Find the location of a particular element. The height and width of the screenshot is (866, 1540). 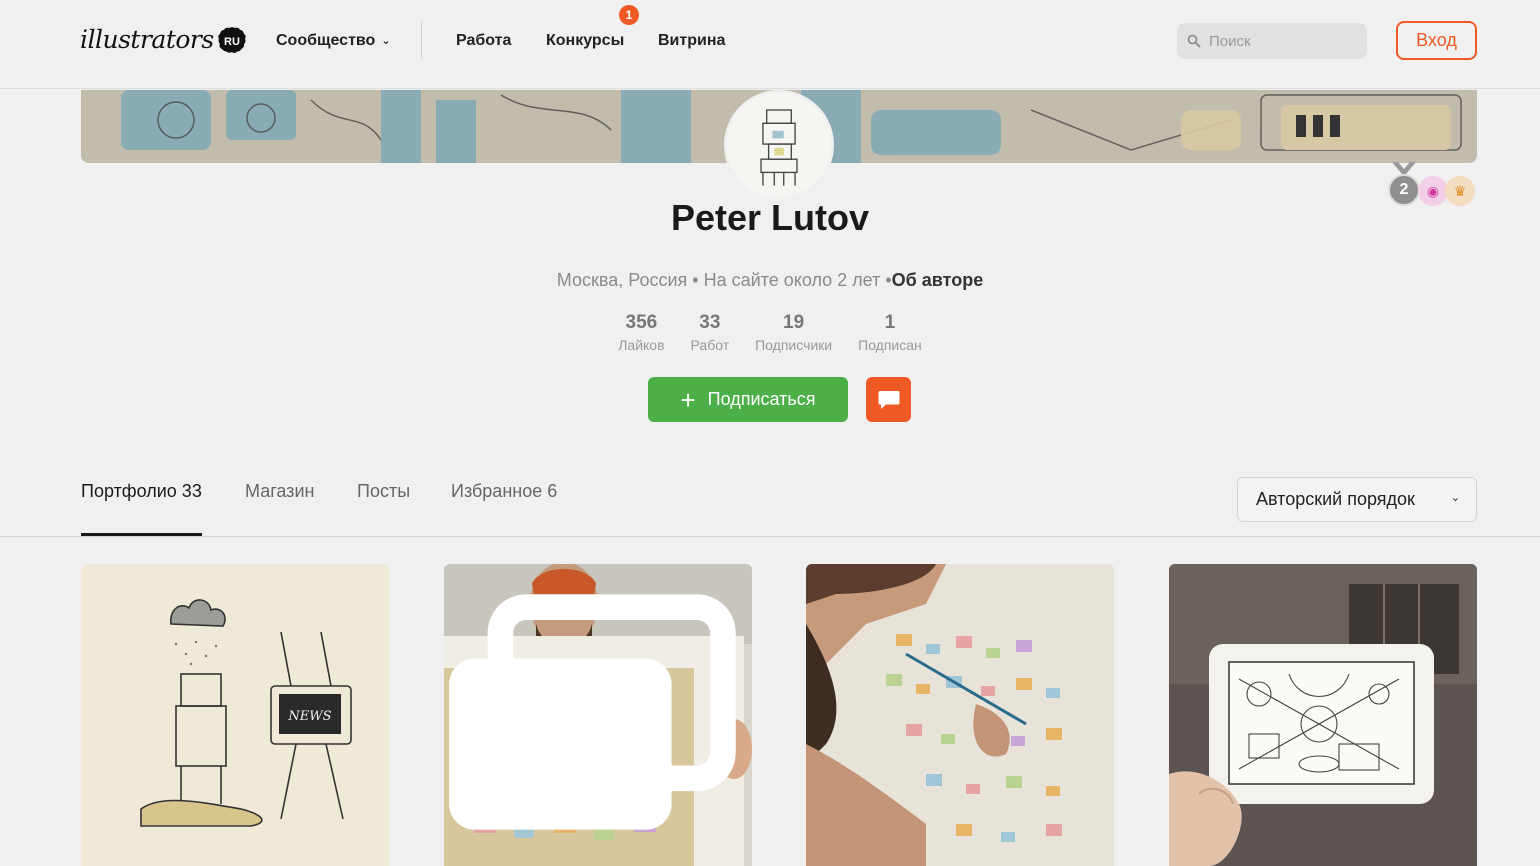

news-screen-text: NEWS is located at coordinates (309, 716).